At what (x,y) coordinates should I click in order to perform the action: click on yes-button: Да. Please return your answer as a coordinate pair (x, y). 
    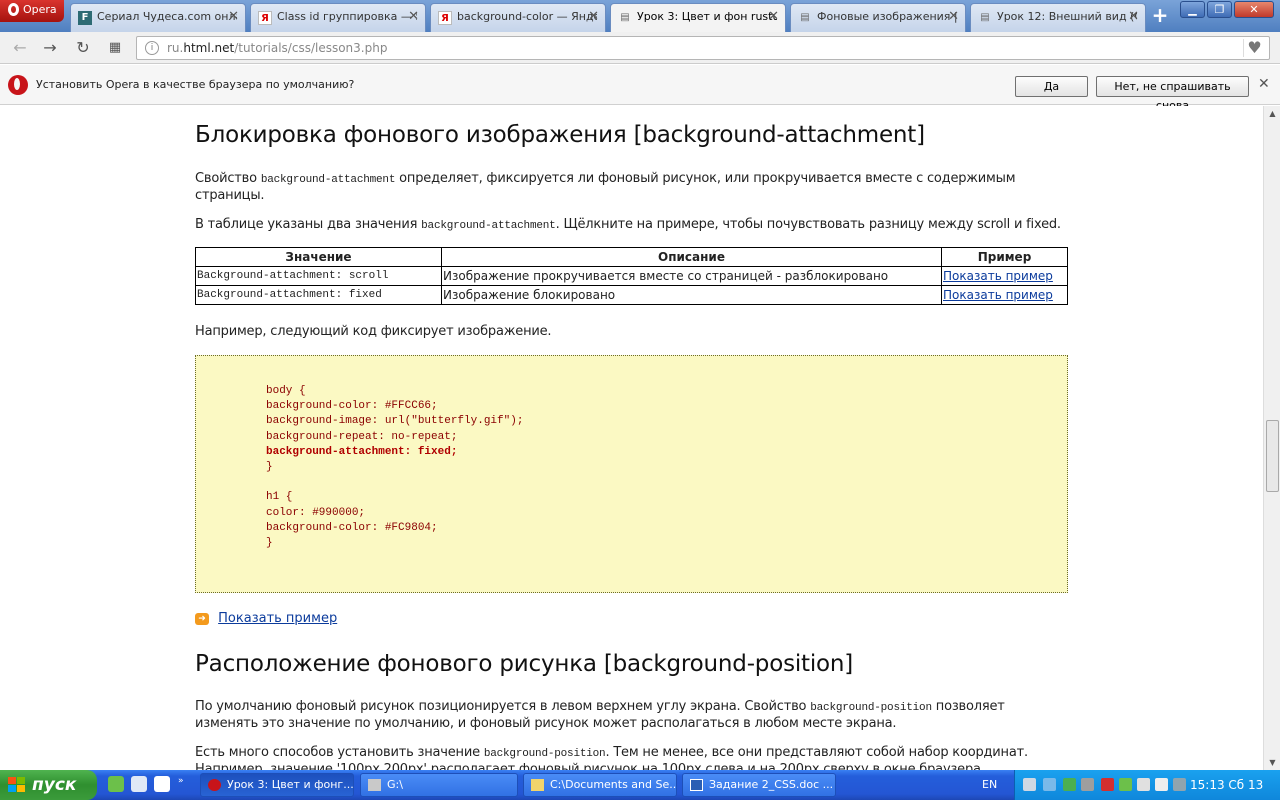
    Looking at the image, I should click on (1051, 86).